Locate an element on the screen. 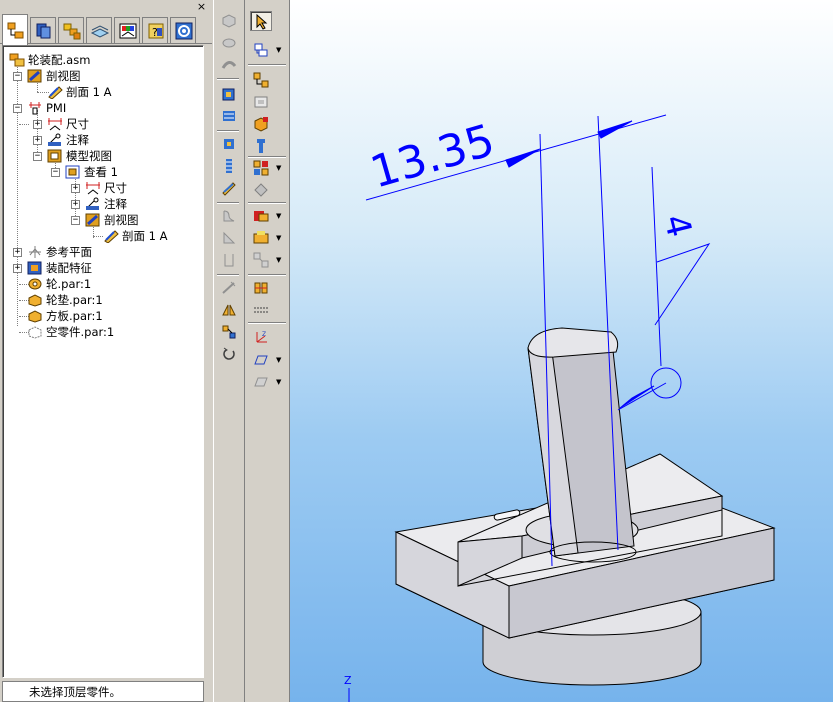  parts-library-icon is located at coordinates (72, 31).